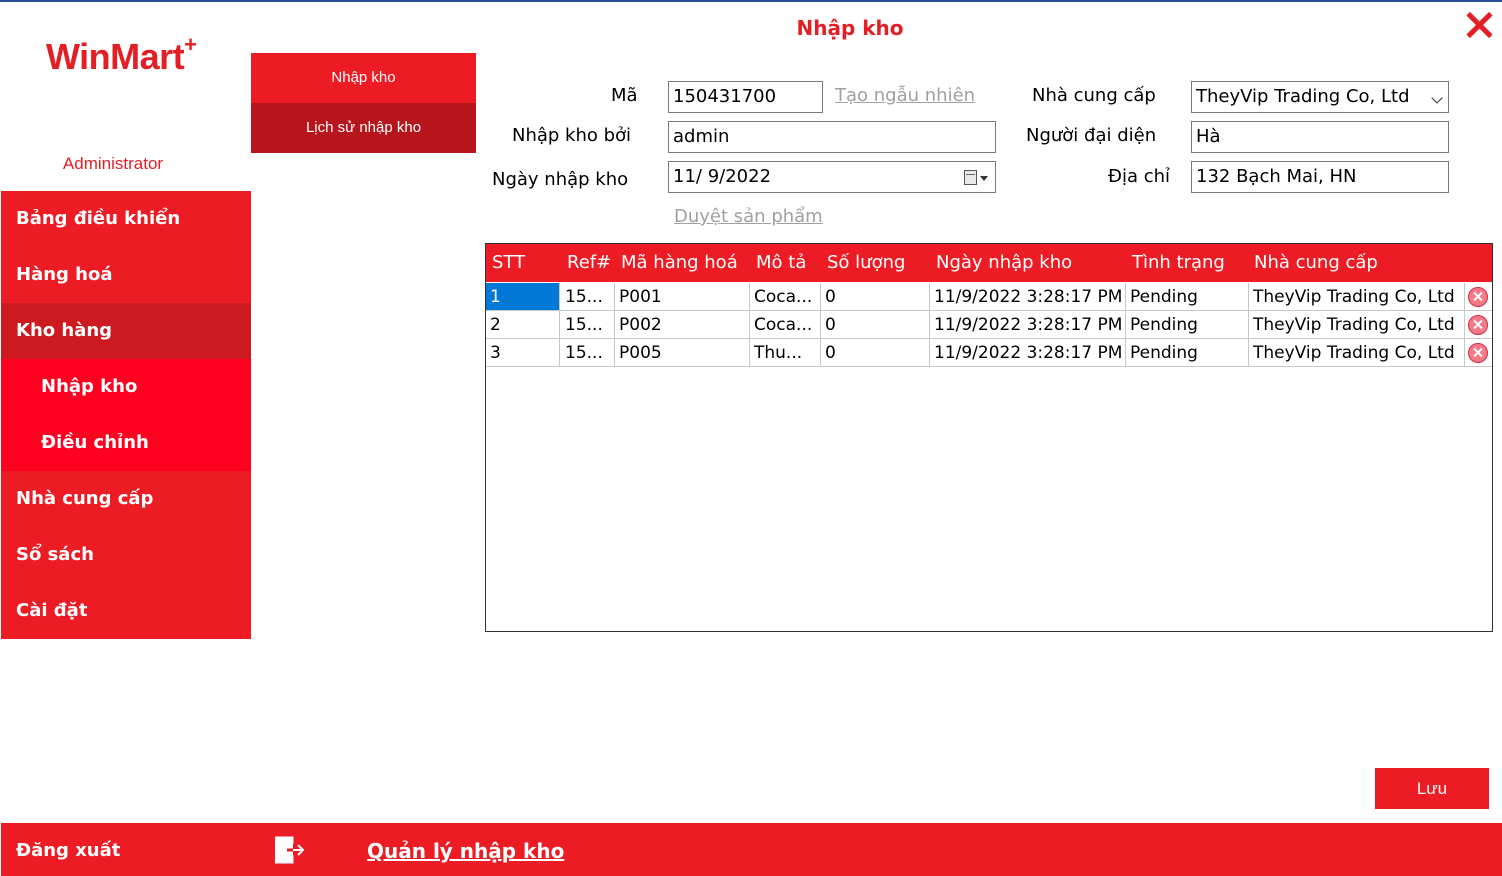  I want to click on sidebar-item-warehouse: Kho hàng, so click(126, 331).